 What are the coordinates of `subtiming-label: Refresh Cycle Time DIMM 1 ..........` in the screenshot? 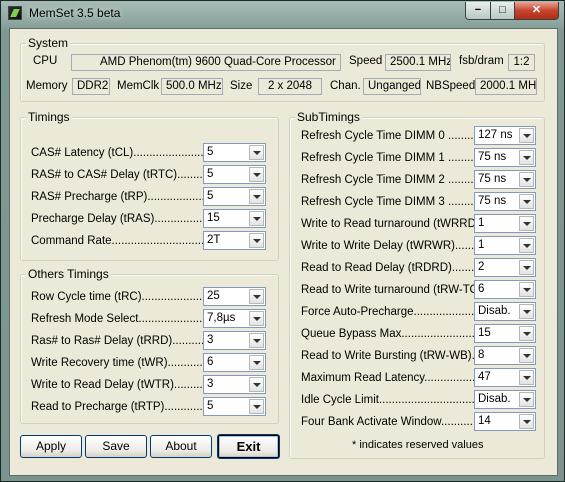 It's located at (390, 158).